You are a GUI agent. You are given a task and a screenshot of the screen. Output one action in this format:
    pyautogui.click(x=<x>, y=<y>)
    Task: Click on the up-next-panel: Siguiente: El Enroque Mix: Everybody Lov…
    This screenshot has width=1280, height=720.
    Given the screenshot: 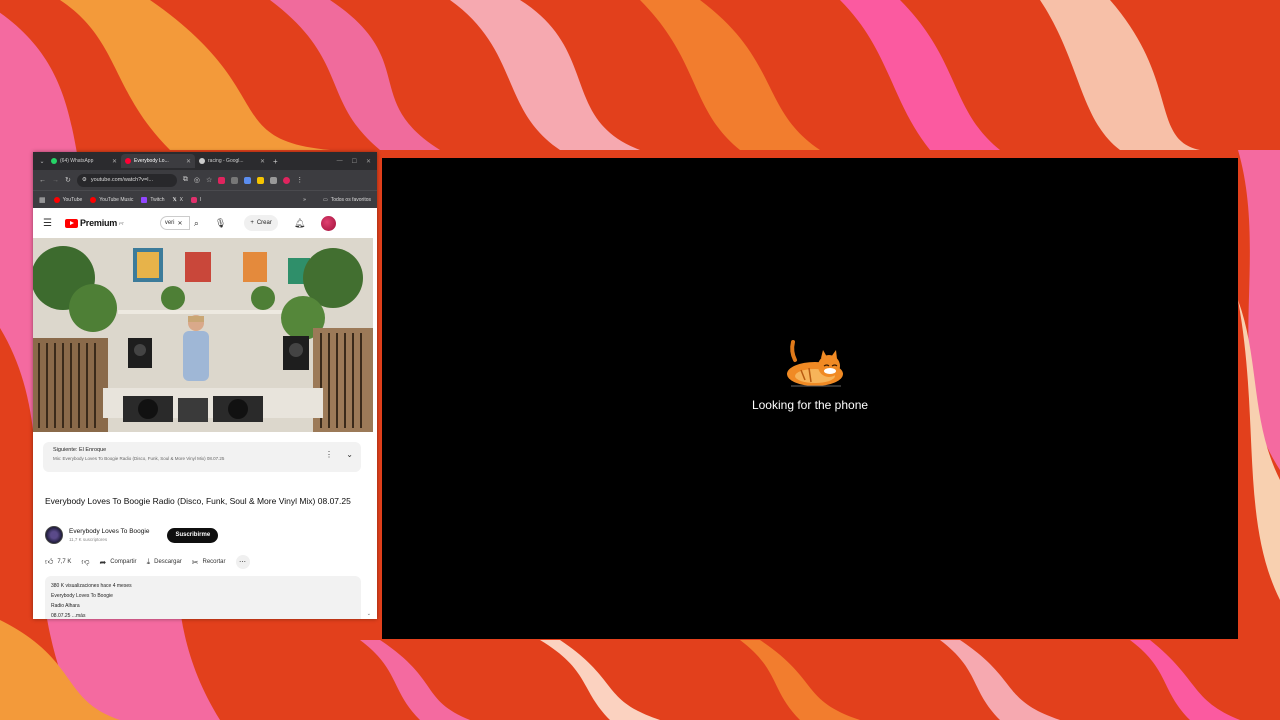 What is the action you would take?
    pyautogui.click(x=202, y=457)
    